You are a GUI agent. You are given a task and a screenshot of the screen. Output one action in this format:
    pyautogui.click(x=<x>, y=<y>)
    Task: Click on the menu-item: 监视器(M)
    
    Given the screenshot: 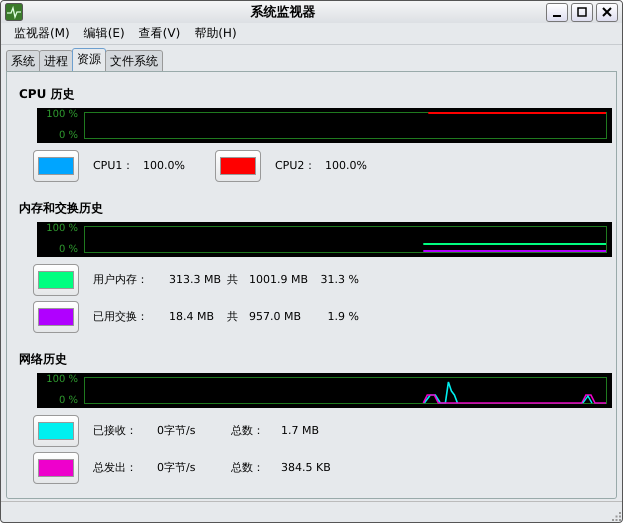 What is the action you would take?
    pyautogui.click(x=42, y=33)
    